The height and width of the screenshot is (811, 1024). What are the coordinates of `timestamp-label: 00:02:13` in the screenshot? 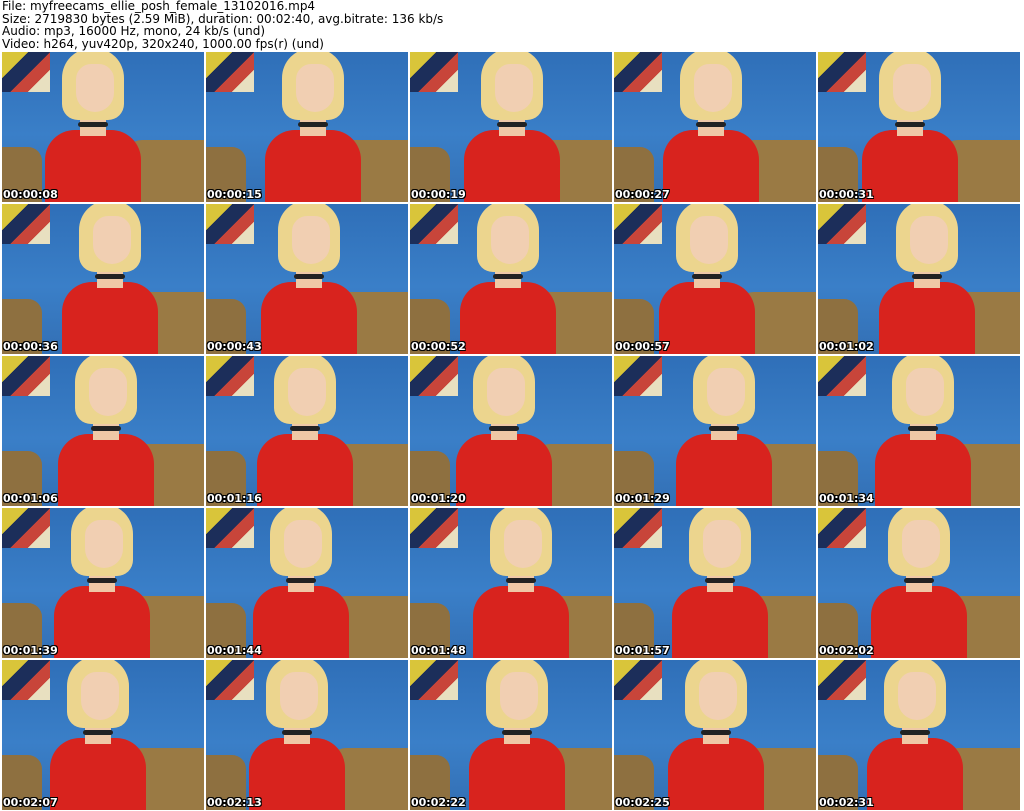 It's located at (234, 802).